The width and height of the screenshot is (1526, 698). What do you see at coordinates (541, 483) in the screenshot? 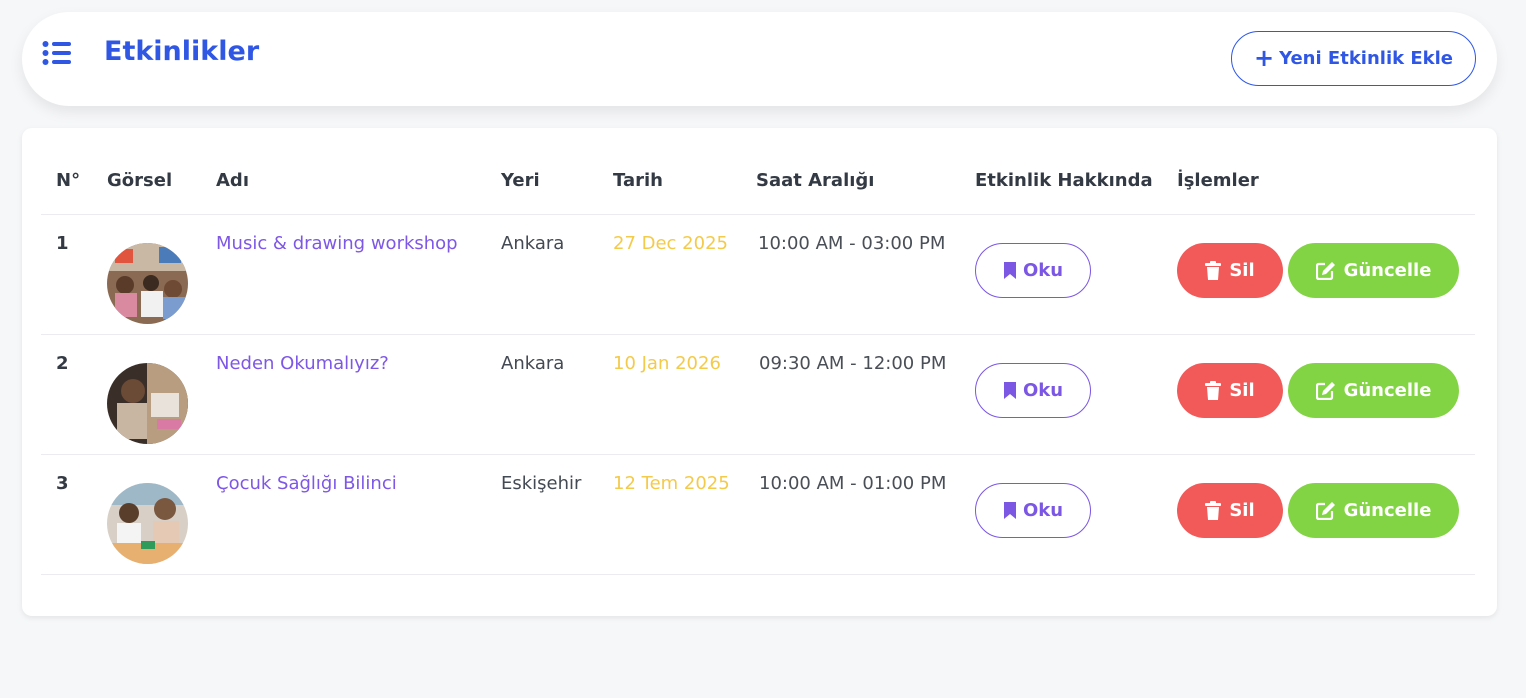
I see `event-place: Eskişehir` at bounding box center [541, 483].